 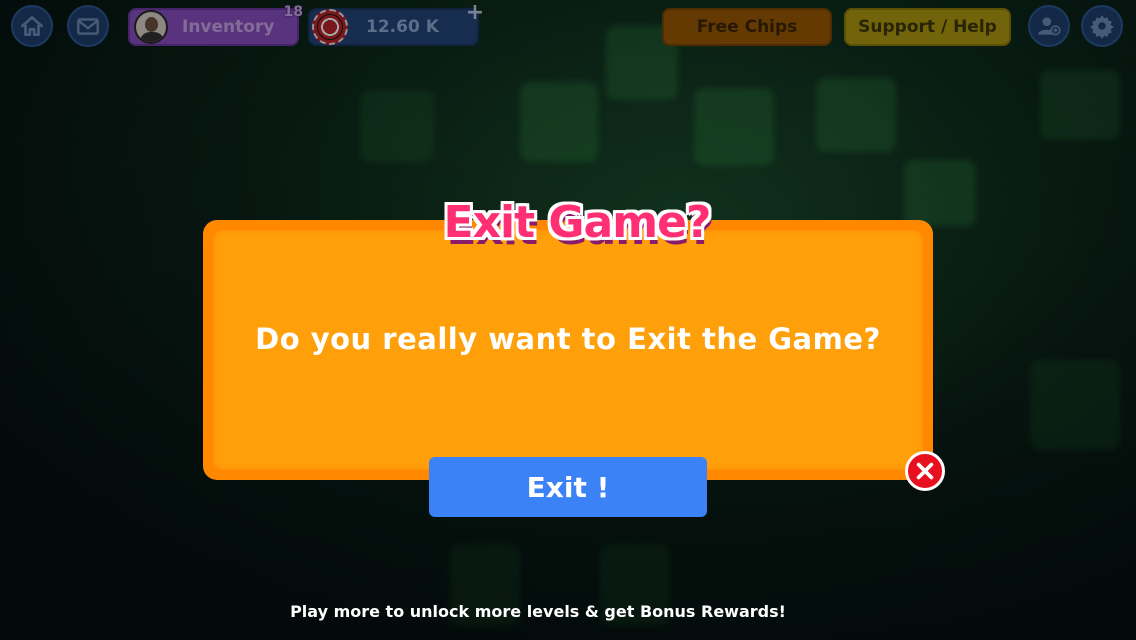 I want to click on close-button, so click(x=925, y=471).